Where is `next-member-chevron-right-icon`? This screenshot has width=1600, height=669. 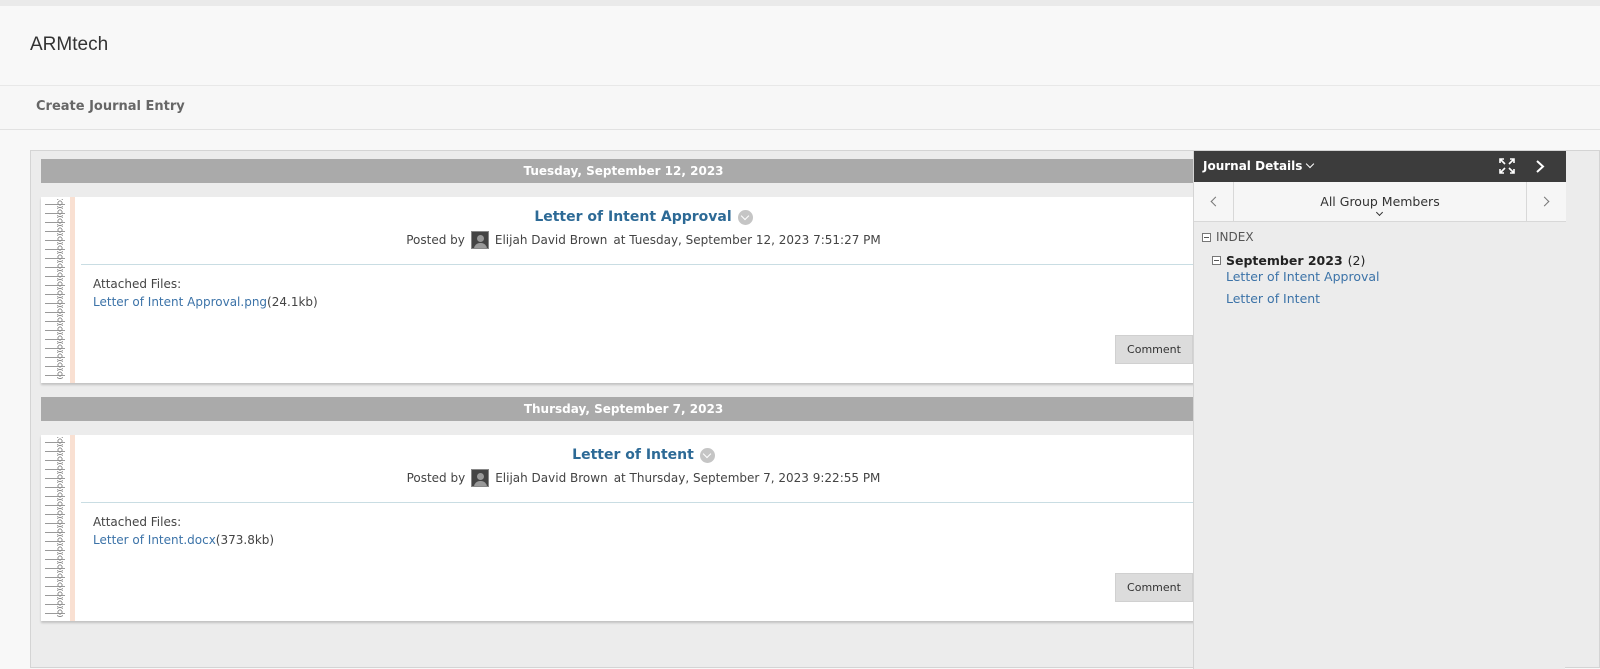
next-member-chevron-right-icon is located at coordinates (1546, 202).